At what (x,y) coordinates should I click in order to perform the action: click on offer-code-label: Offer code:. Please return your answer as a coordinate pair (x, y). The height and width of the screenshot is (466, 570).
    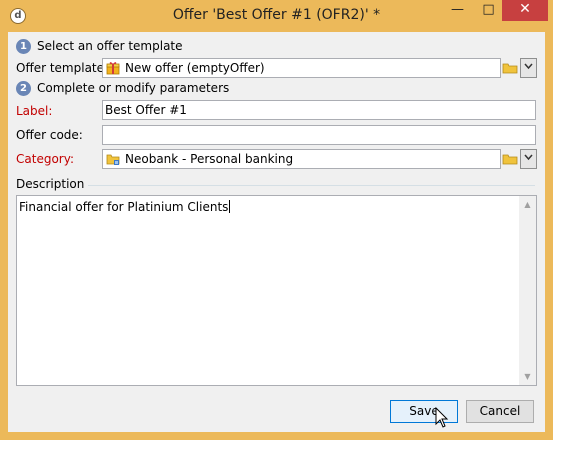
    Looking at the image, I should click on (49, 135).